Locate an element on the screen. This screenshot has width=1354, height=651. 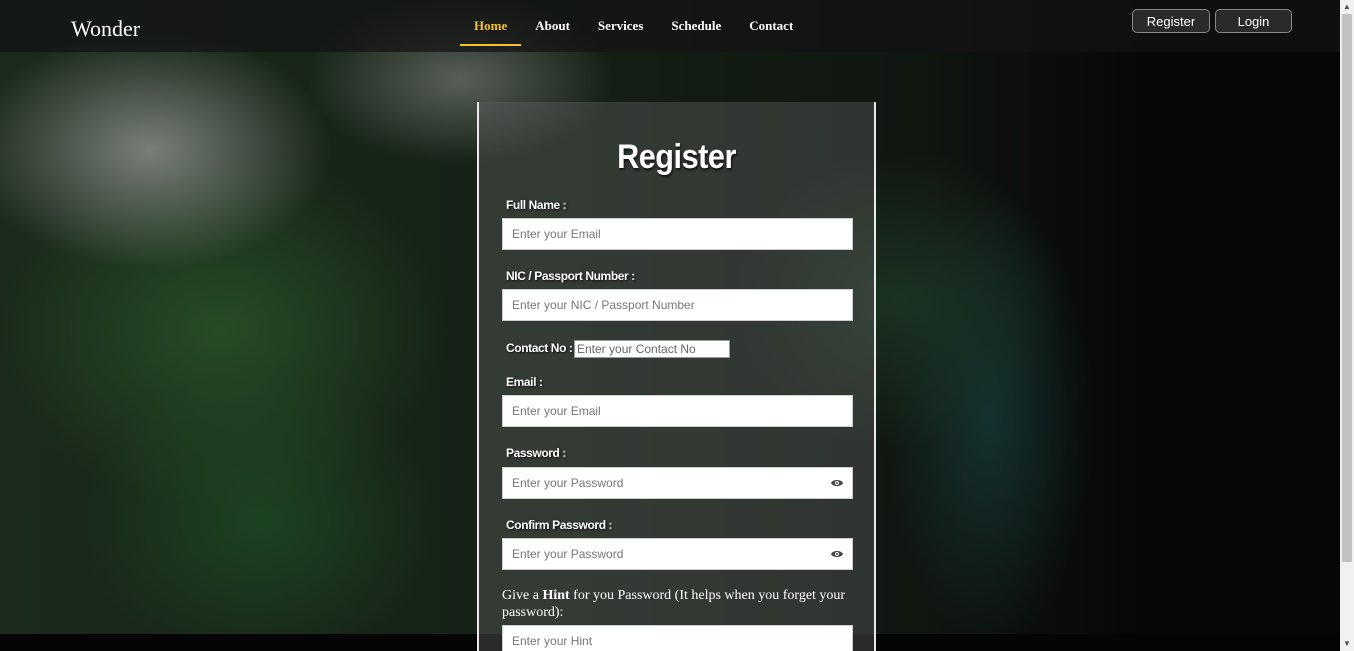
scroll-down-icon: ▼ is located at coordinates (1347, 644).